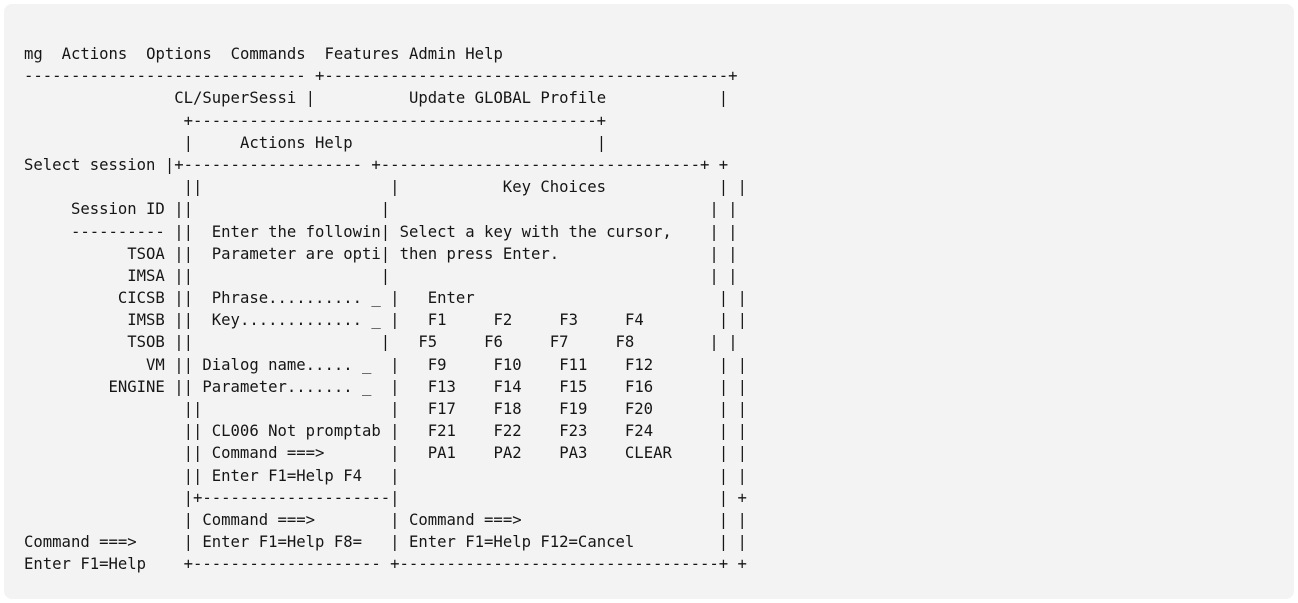 The image size is (1298, 603). I want to click on help-instruction: Parameter are opti, so click(296, 253).